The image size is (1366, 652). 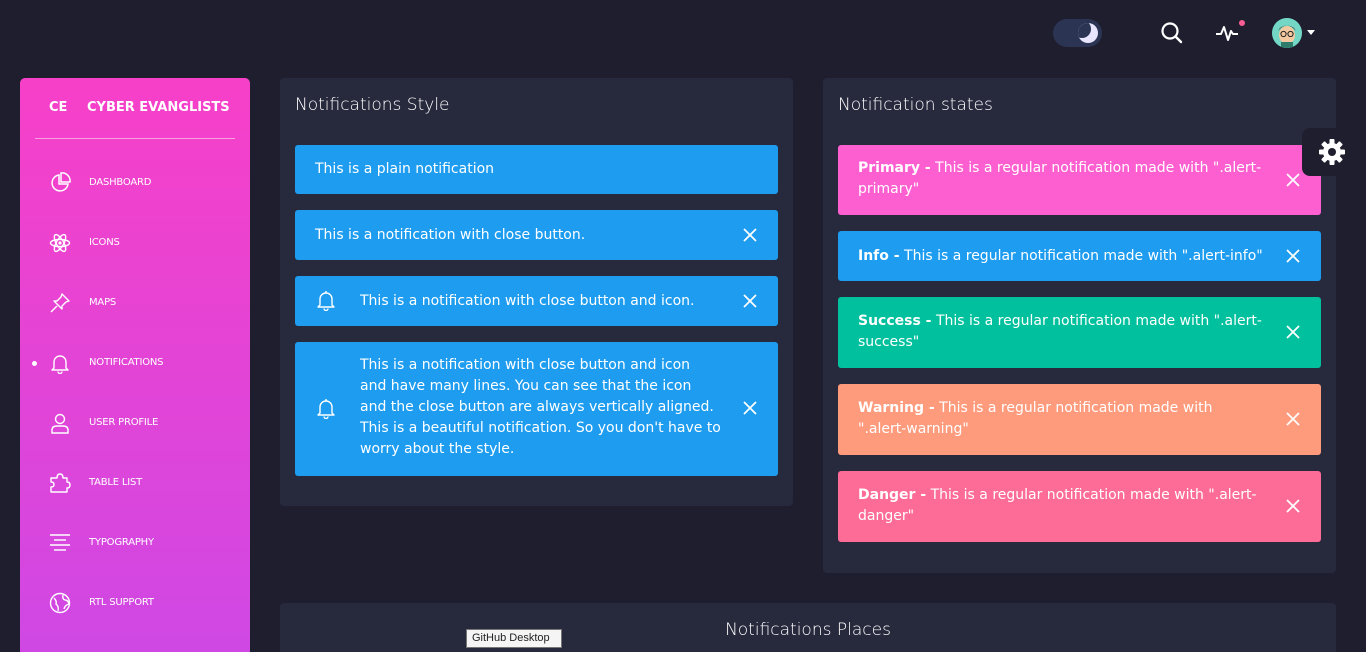 What do you see at coordinates (372, 105) in the screenshot?
I see `card-title: Notifications Style` at bounding box center [372, 105].